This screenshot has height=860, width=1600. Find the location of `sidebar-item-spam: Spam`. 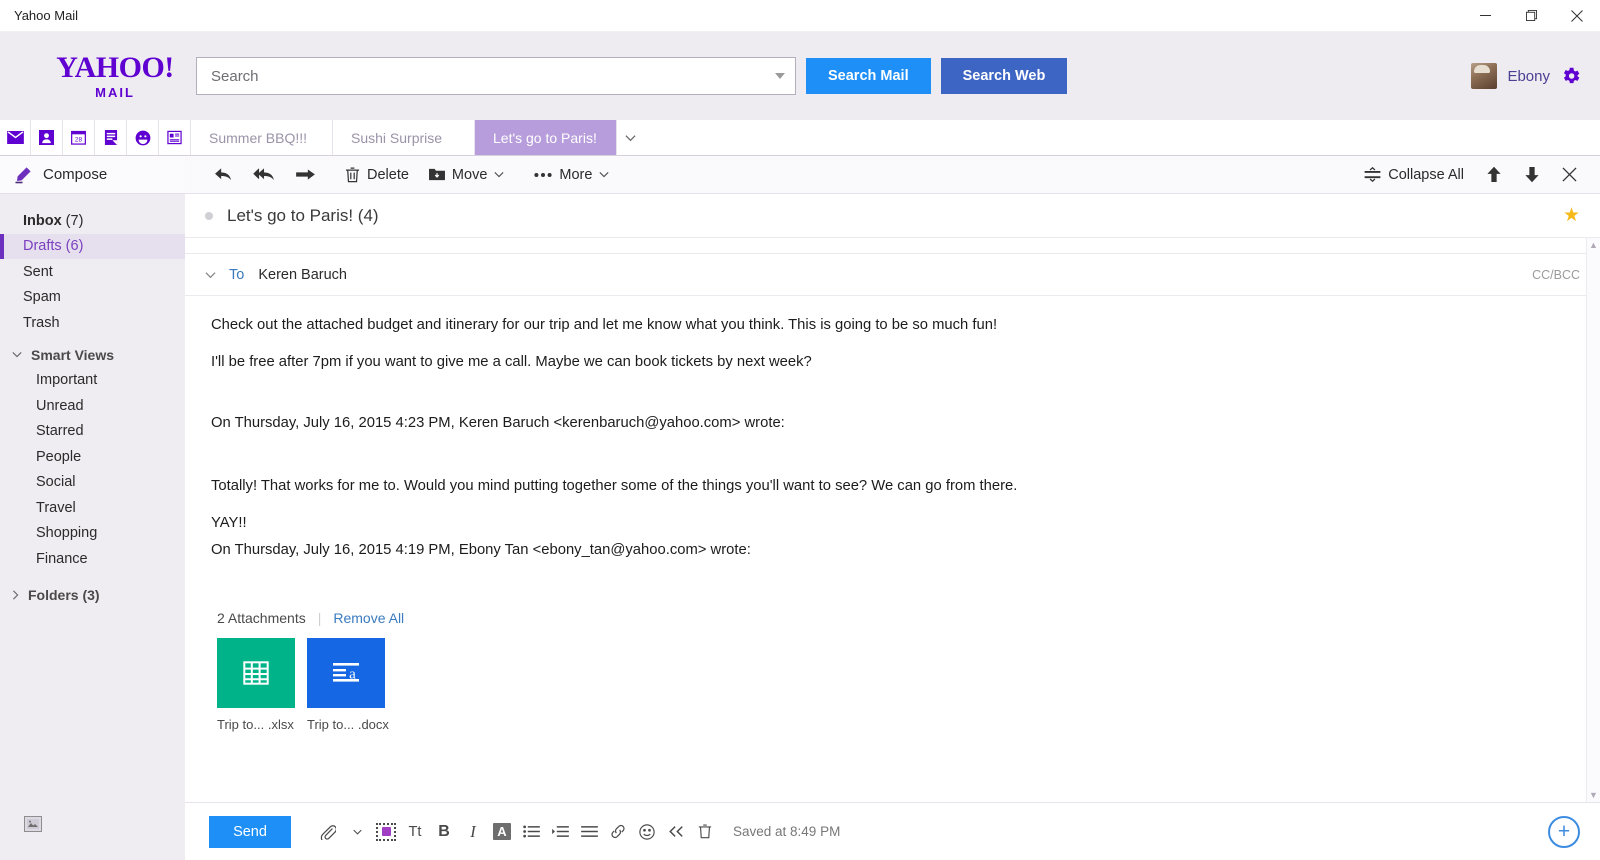

sidebar-item-spam: Spam is located at coordinates (92, 298).